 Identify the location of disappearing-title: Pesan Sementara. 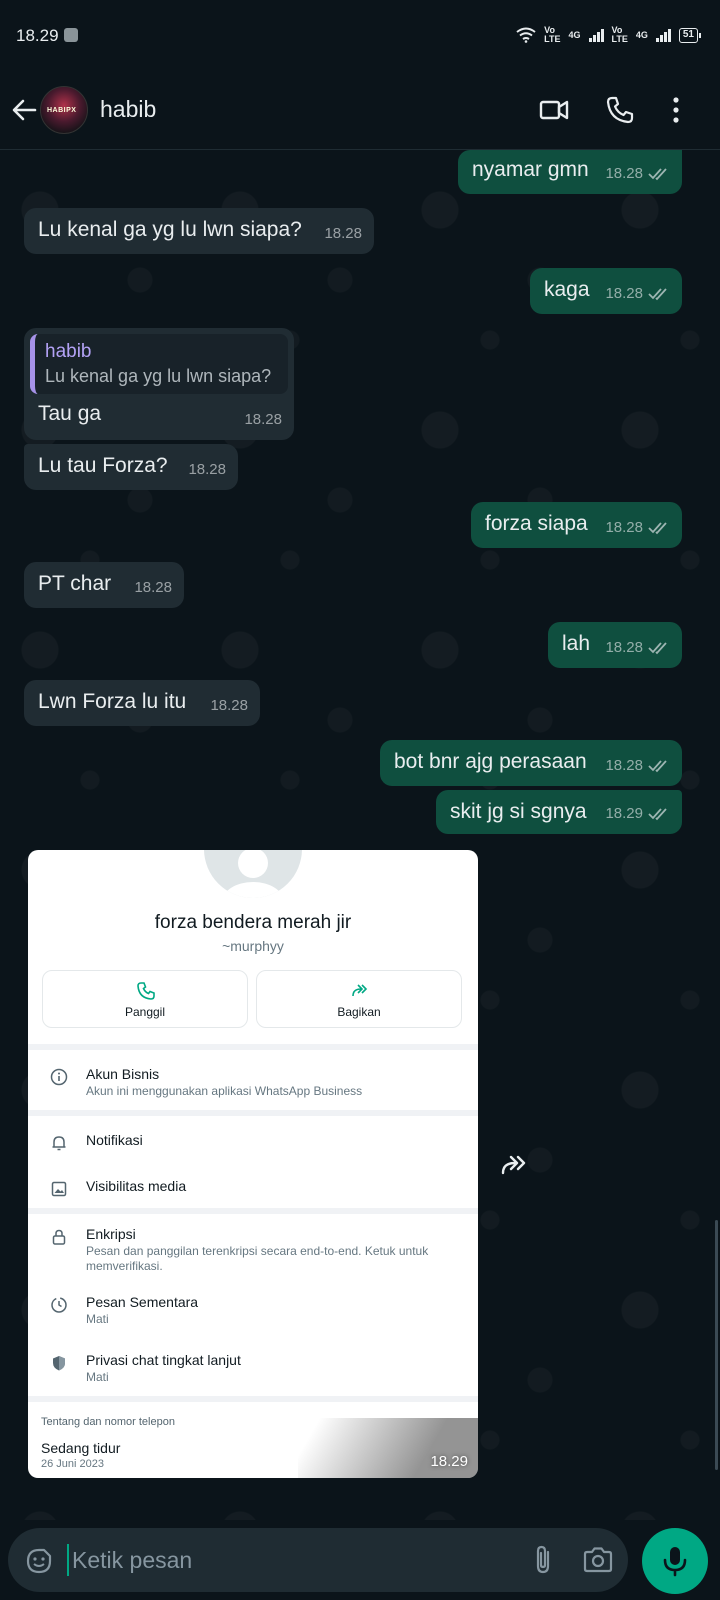
(142, 1302).